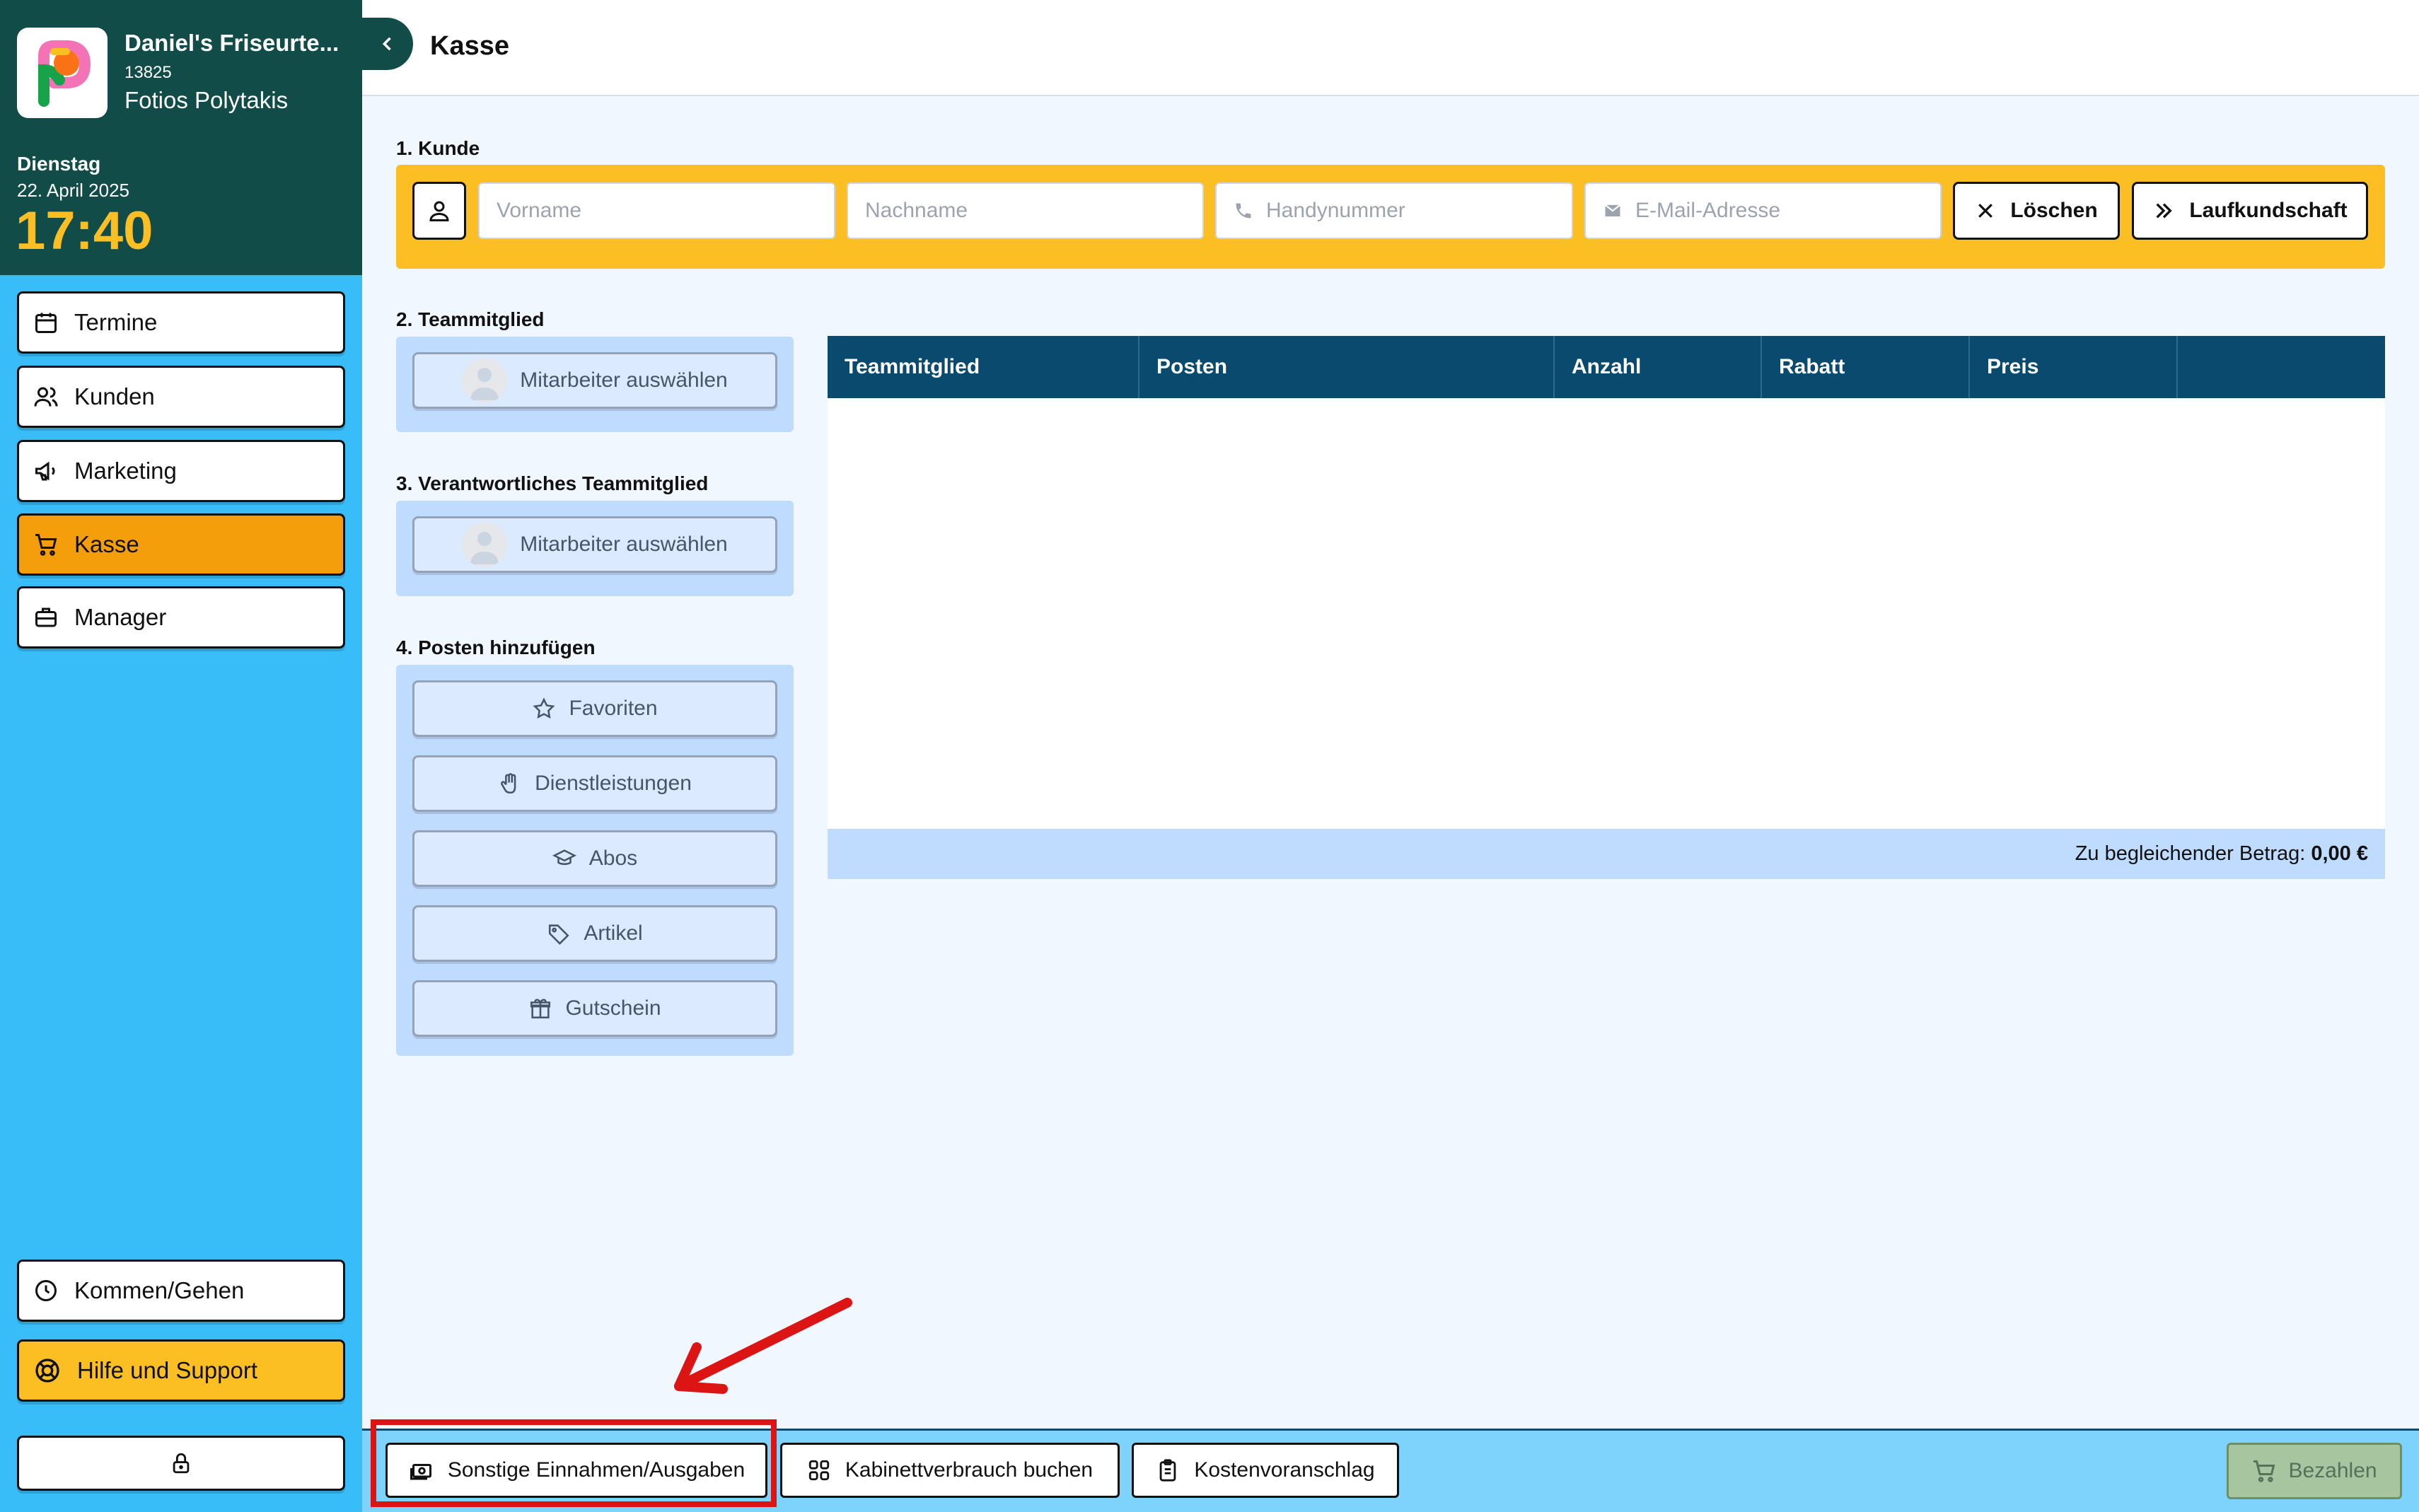  I want to click on support-button: Hilfe und Support, so click(181, 1370).